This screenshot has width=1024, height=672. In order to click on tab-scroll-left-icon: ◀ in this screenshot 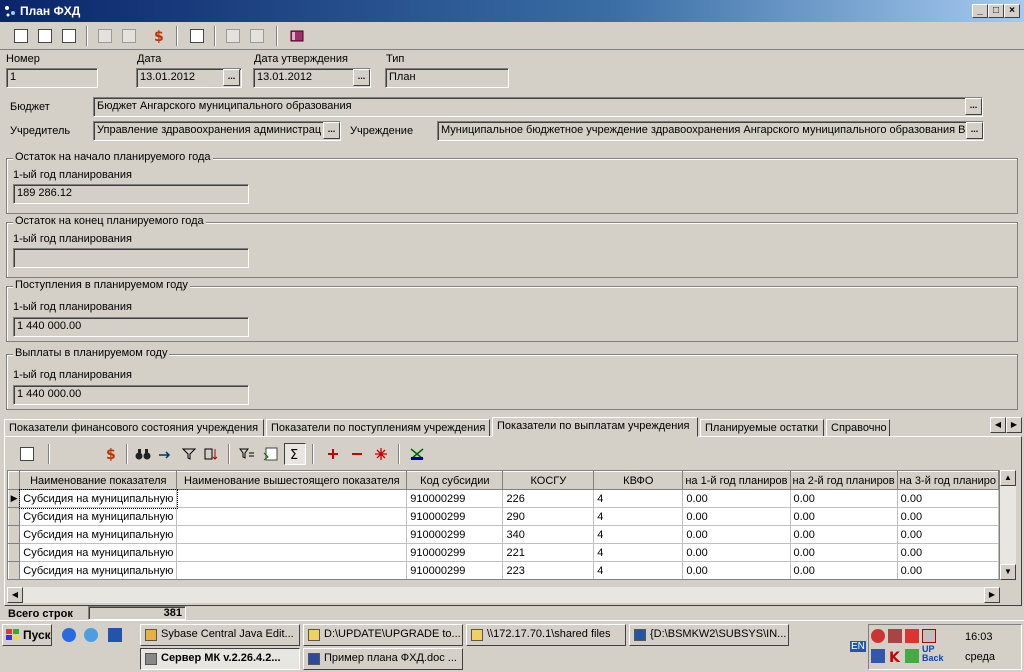, I will do `click(998, 425)`.